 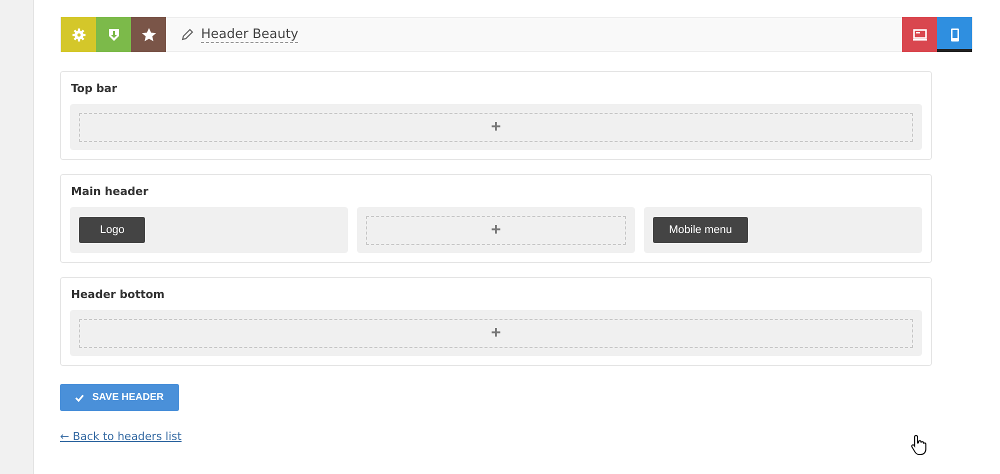 I want to click on monitor-icon, so click(x=920, y=34).